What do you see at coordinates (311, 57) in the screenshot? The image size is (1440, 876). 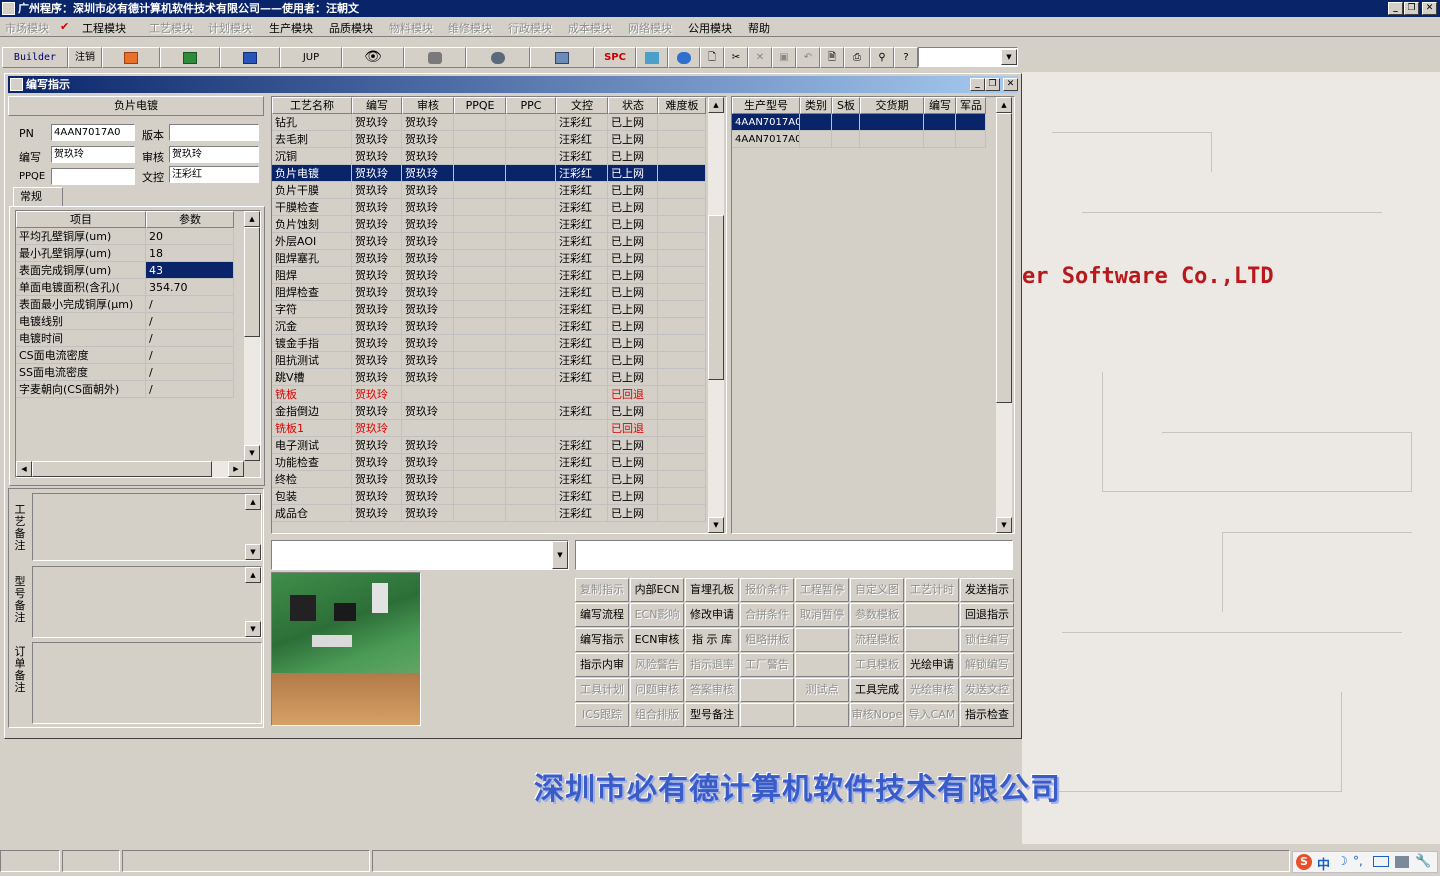 I see `jup-button: JUP` at bounding box center [311, 57].